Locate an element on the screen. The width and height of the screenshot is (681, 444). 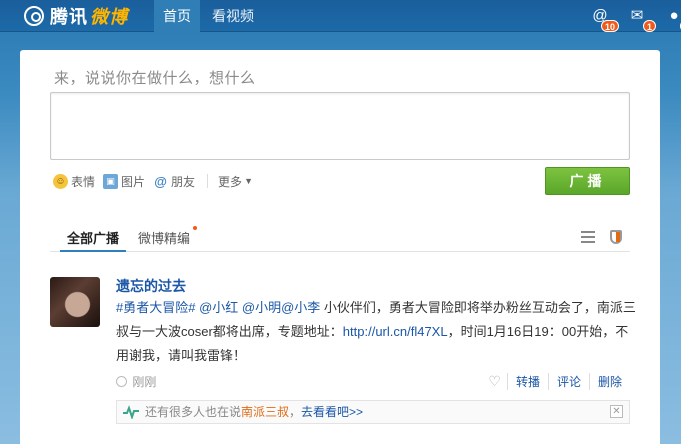
close-icon: ✕ is located at coordinates (616, 411).